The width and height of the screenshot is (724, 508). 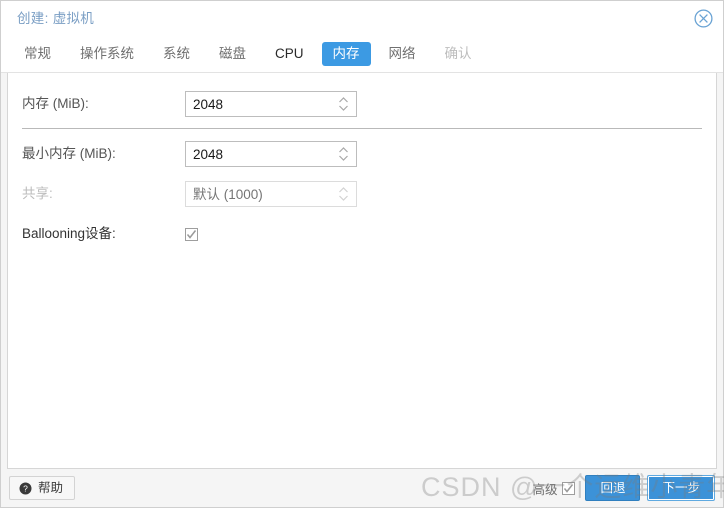 I want to click on help-button: ? 帮助, so click(x=42, y=488).